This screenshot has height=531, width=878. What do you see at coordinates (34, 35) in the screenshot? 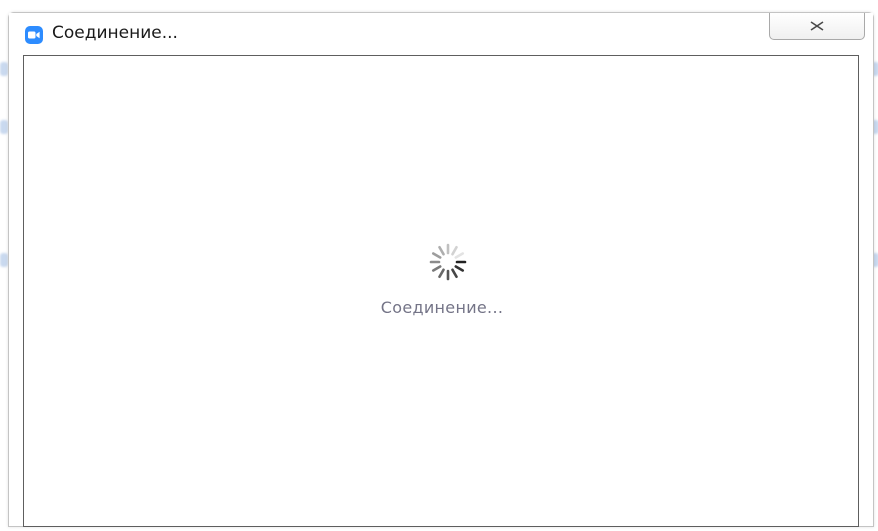
I see `zoom-camera-icon` at bounding box center [34, 35].